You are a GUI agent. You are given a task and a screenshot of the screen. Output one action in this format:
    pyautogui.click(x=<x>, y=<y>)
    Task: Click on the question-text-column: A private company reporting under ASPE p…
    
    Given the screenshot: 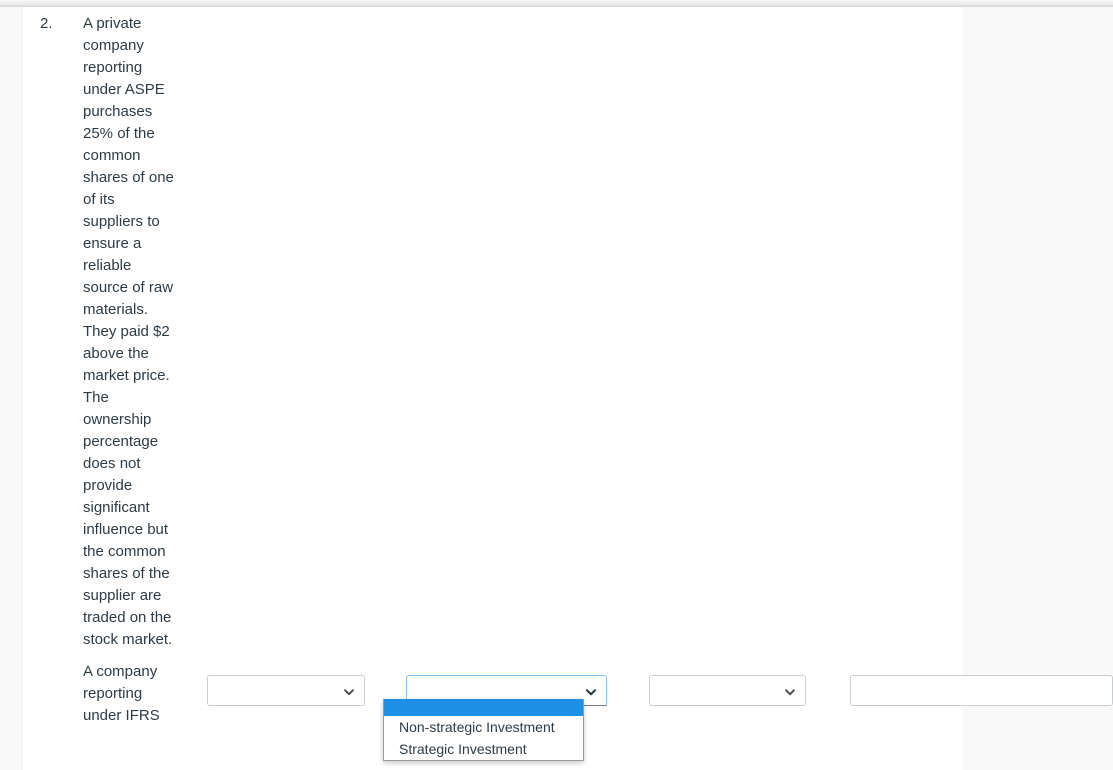 What is the action you would take?
    pyautogui.click(x=129, y=370)
    